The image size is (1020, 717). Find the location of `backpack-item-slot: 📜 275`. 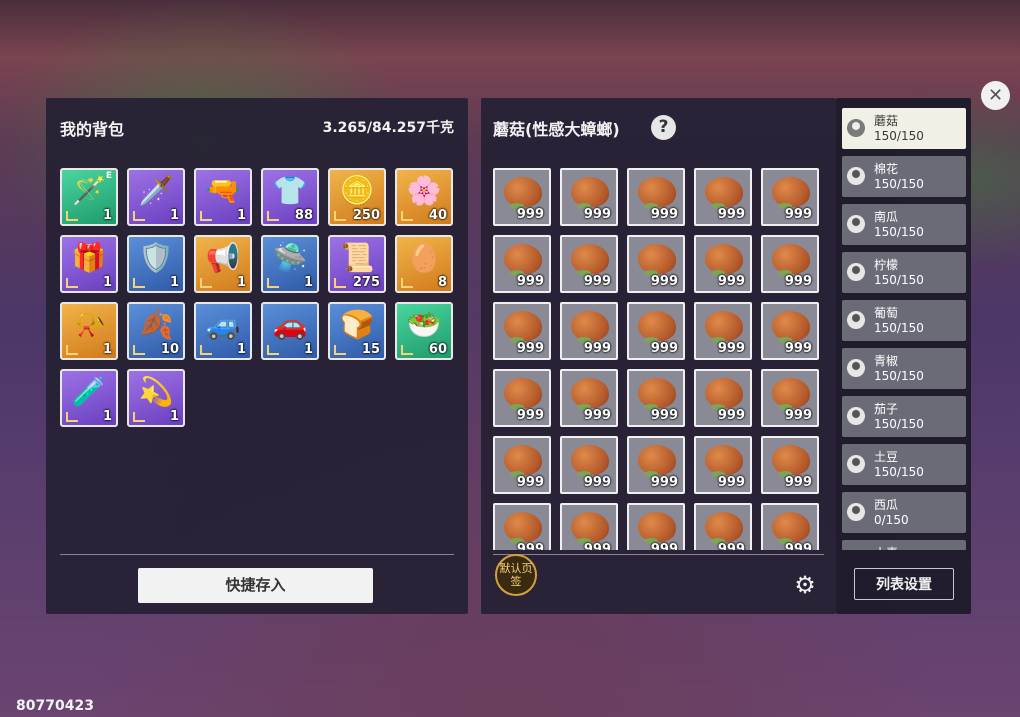

backpack-item-slot: 📜 275 is located at coordinates (357, 264).